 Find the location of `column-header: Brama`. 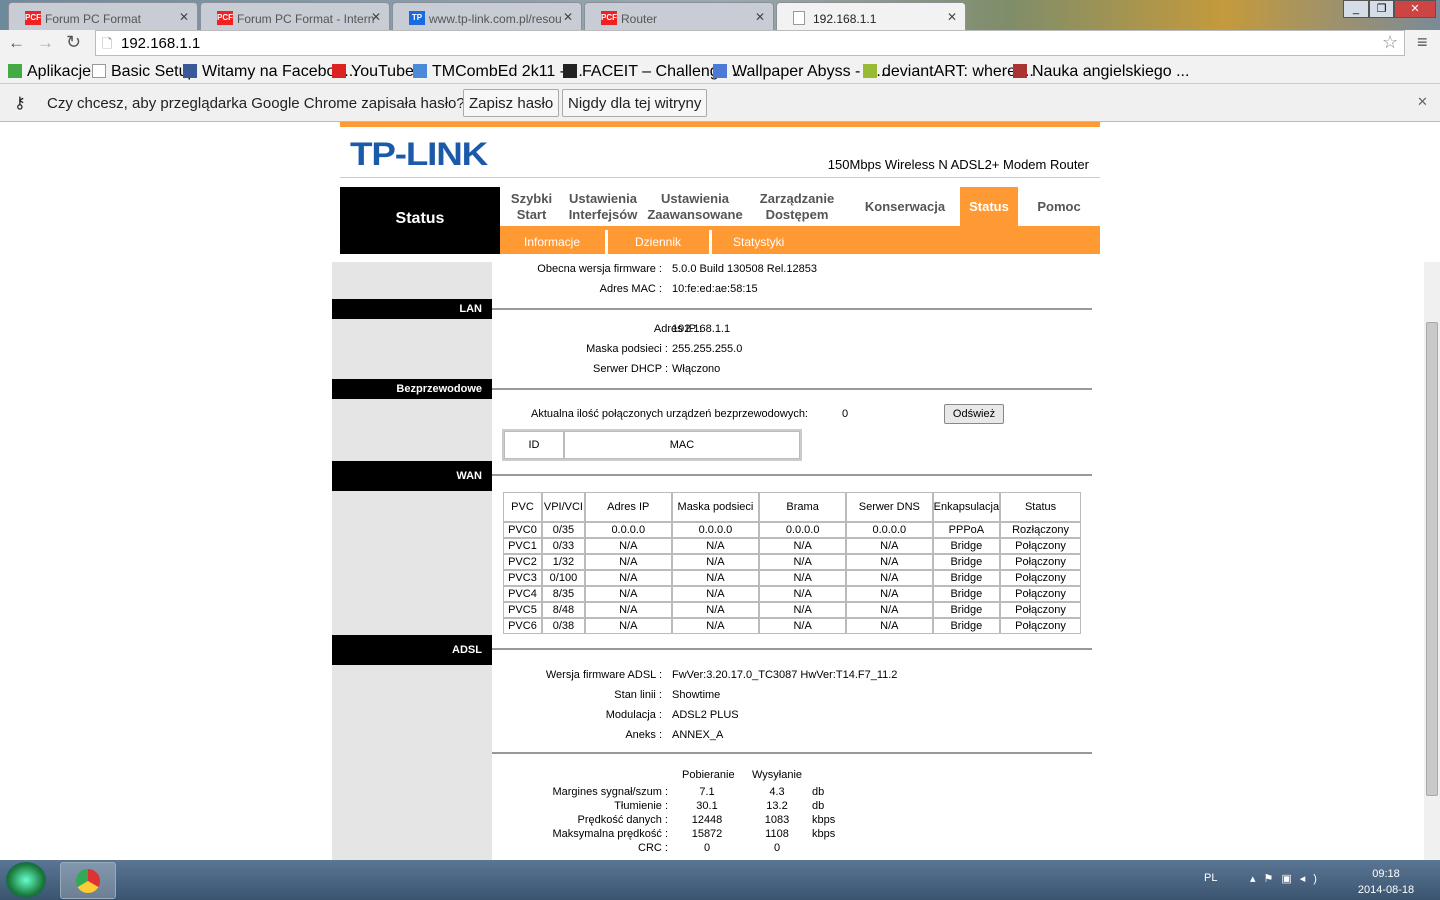

column-header: Brama is located at coordinates (802, 507).